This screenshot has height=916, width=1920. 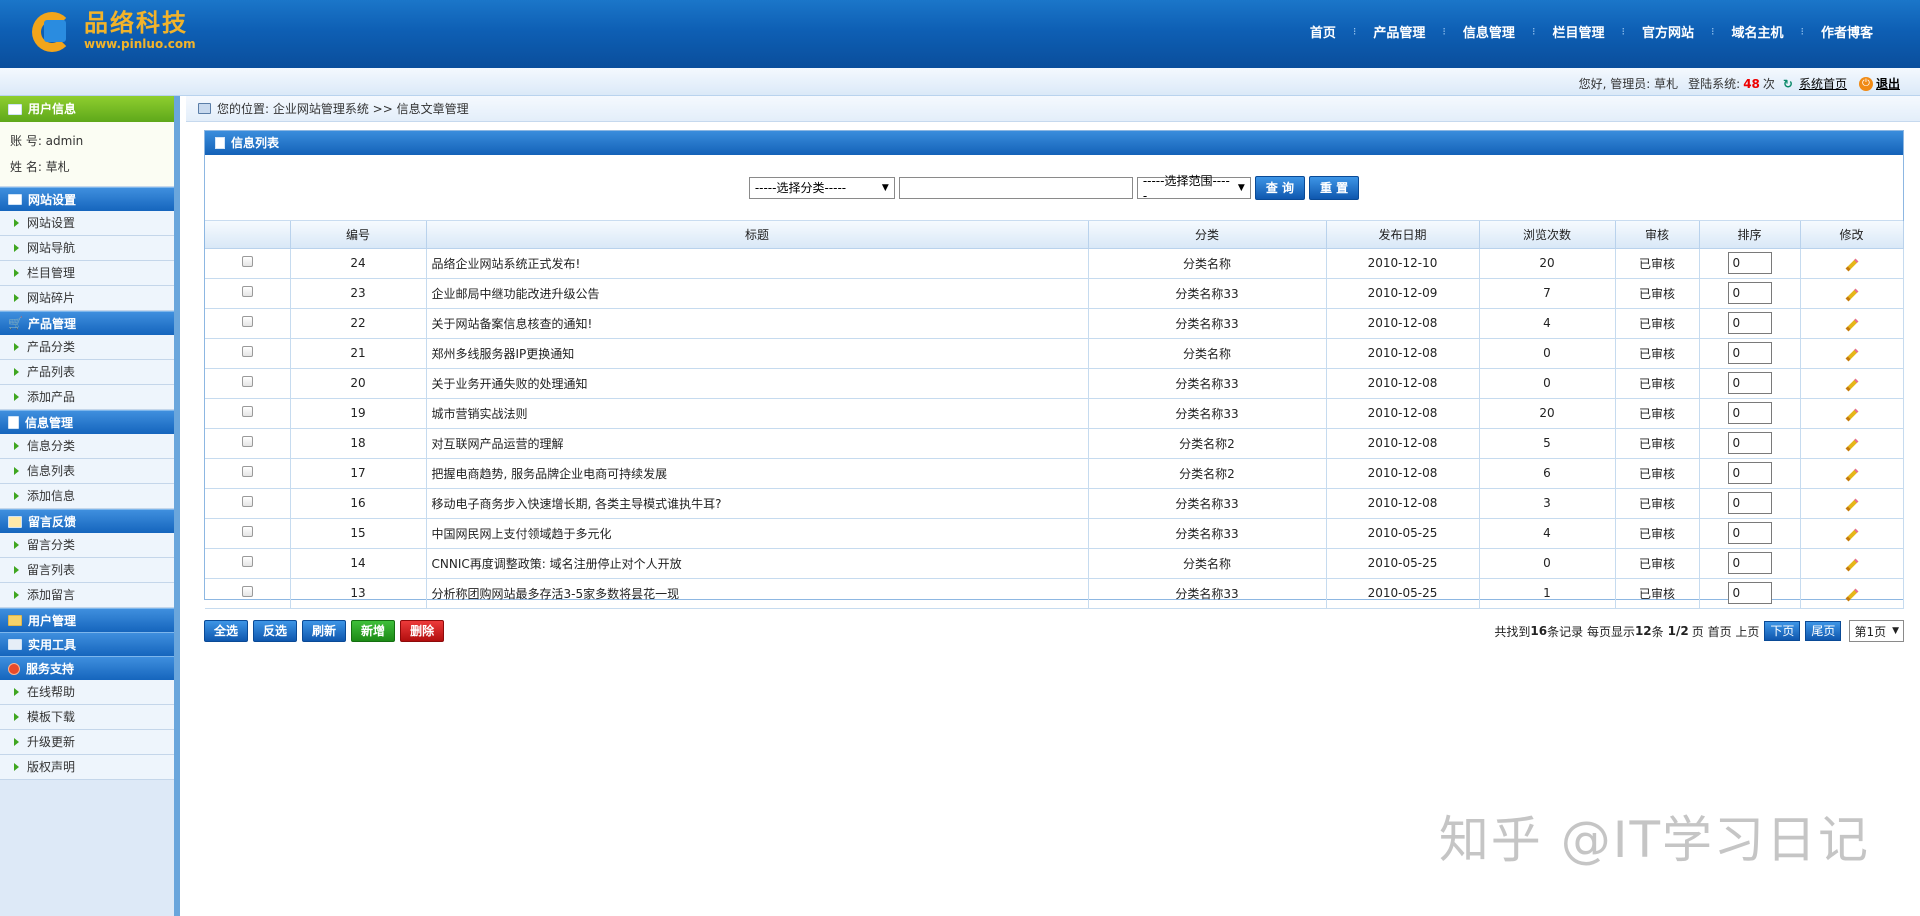 I want to click on top-nav-item: 信息管理, so click(x=1489, y=31).